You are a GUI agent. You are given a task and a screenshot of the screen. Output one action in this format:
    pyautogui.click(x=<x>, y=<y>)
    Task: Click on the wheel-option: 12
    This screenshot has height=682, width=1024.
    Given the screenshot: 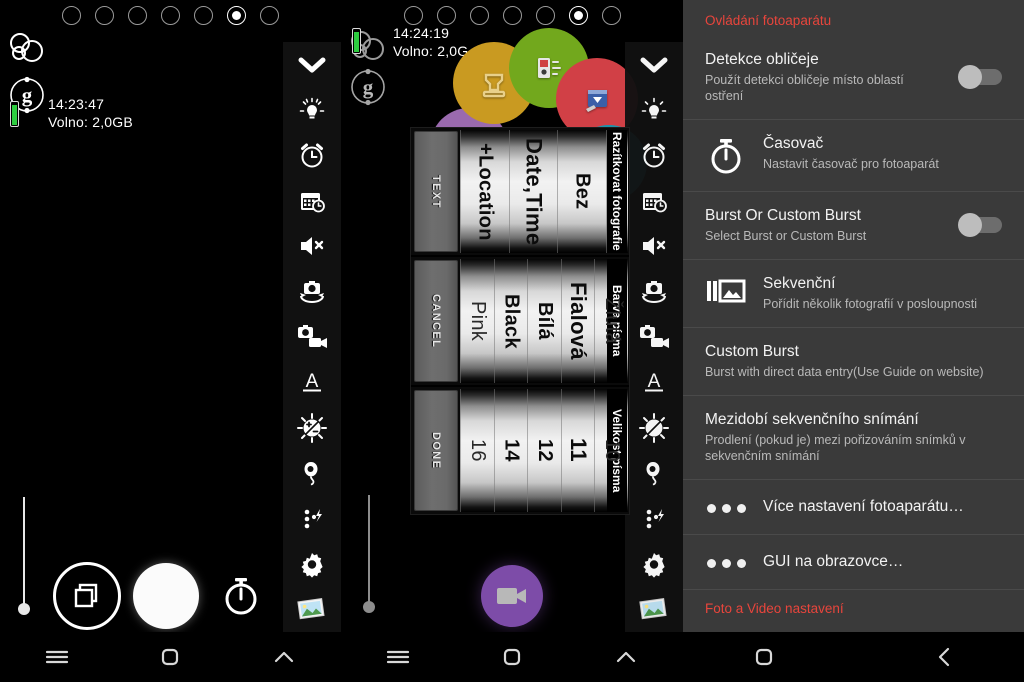 What is the action you would take?
    pyautogui.click(x=544, y=450)
    